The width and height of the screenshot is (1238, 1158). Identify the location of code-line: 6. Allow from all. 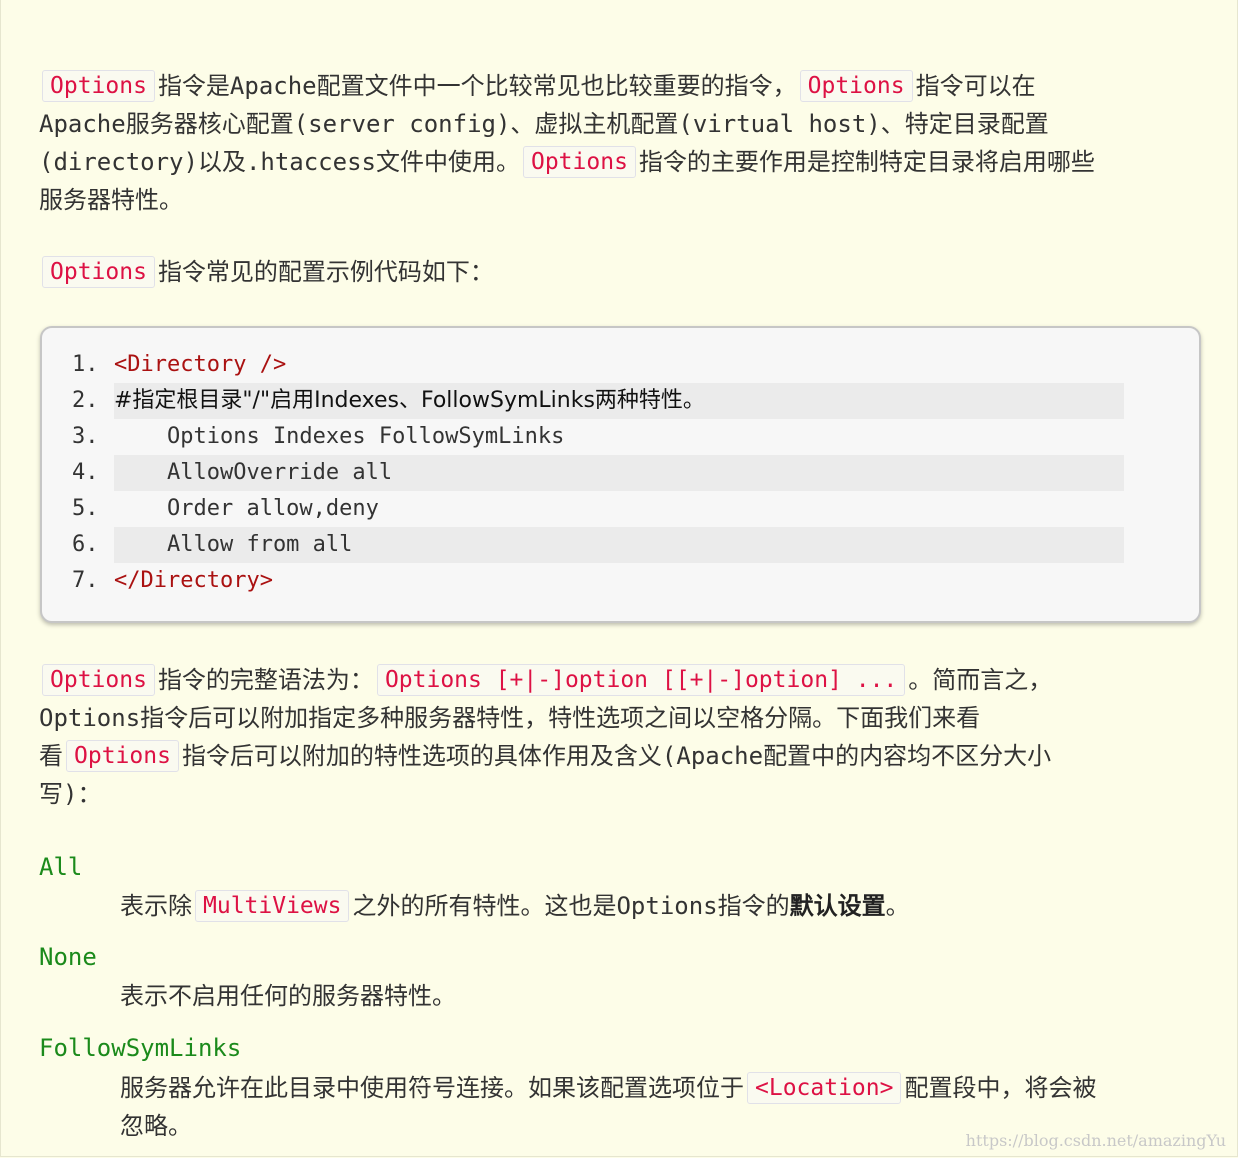
(598, 545).